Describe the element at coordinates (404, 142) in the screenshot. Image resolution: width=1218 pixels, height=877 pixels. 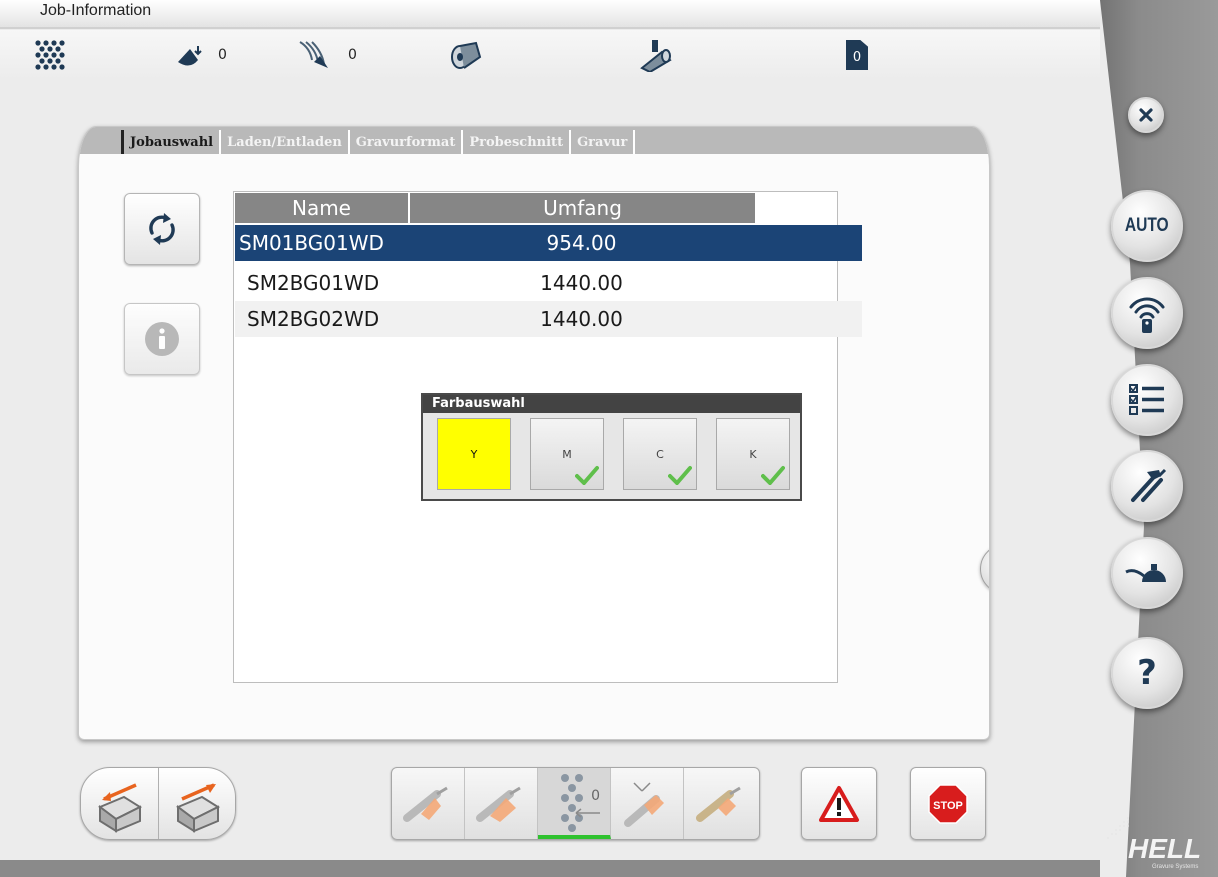
I see `tab-gravurformat: Gravurformat` at that location.